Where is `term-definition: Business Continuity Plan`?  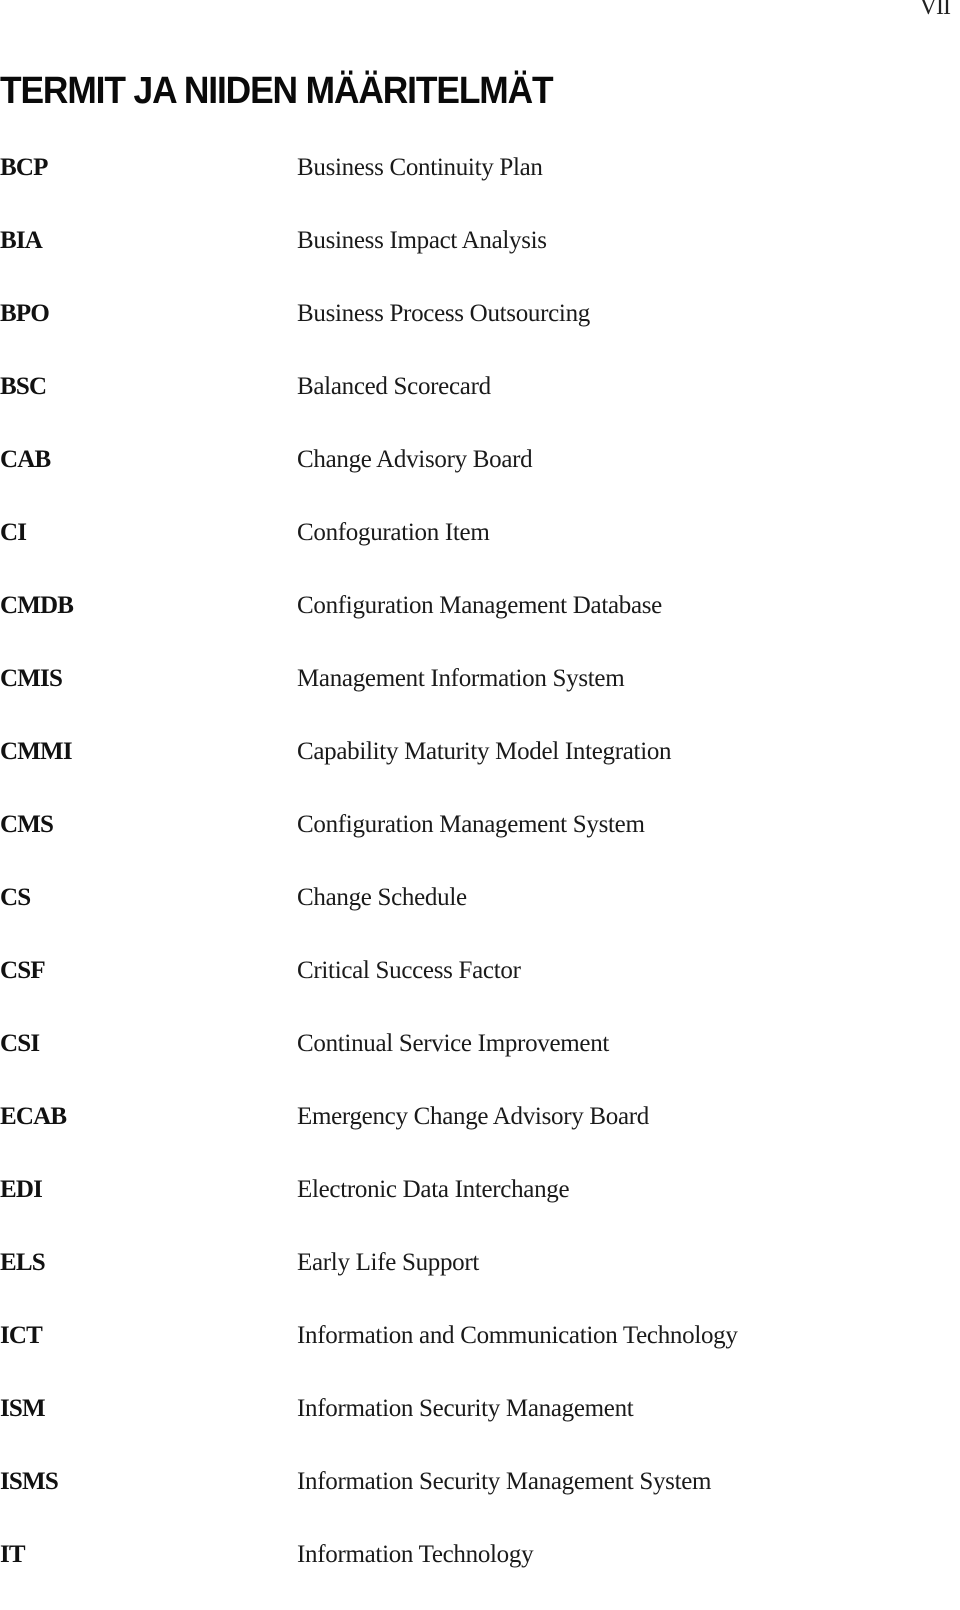 term-definition: Business Continuity Plan is located at coordinates (420, 167).